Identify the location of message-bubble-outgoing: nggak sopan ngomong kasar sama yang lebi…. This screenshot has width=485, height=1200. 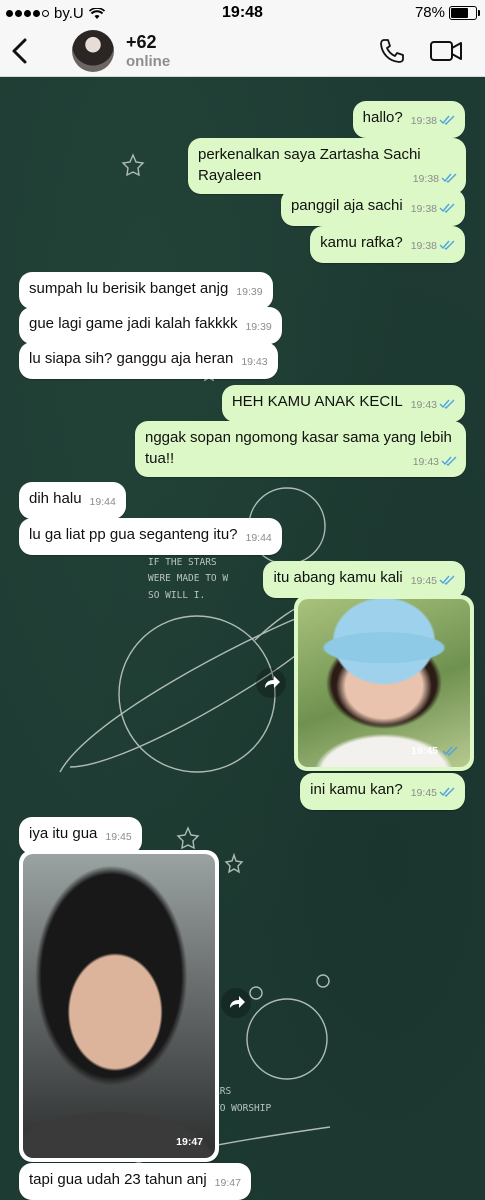
(300, 449).